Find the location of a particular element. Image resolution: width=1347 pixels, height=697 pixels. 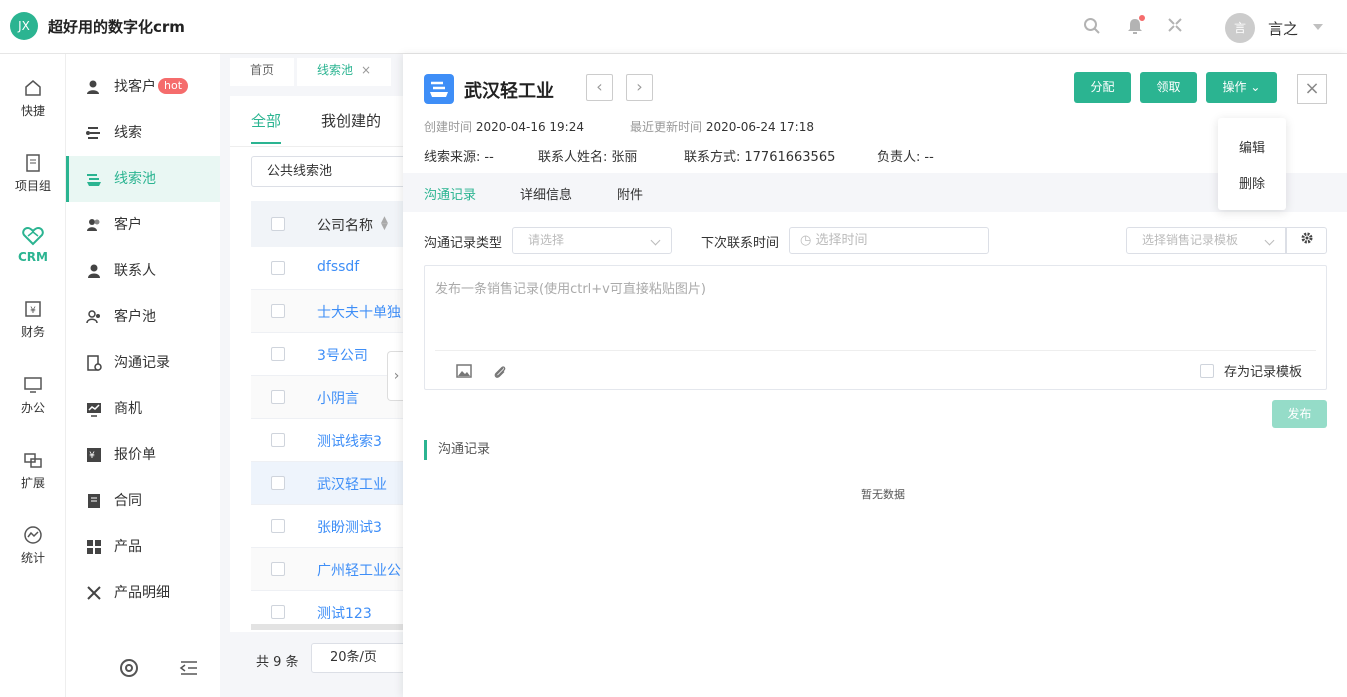

rail-item-office: 办公 is located at coordinates (33, 395).